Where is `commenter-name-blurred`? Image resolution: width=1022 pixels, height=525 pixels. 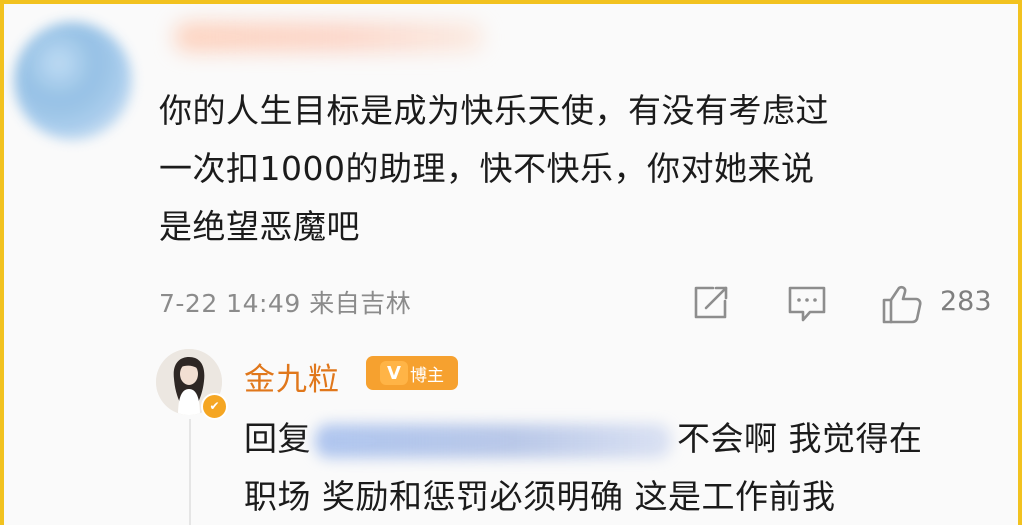 commenter-name-blurred is located at coordinates (329, 37).